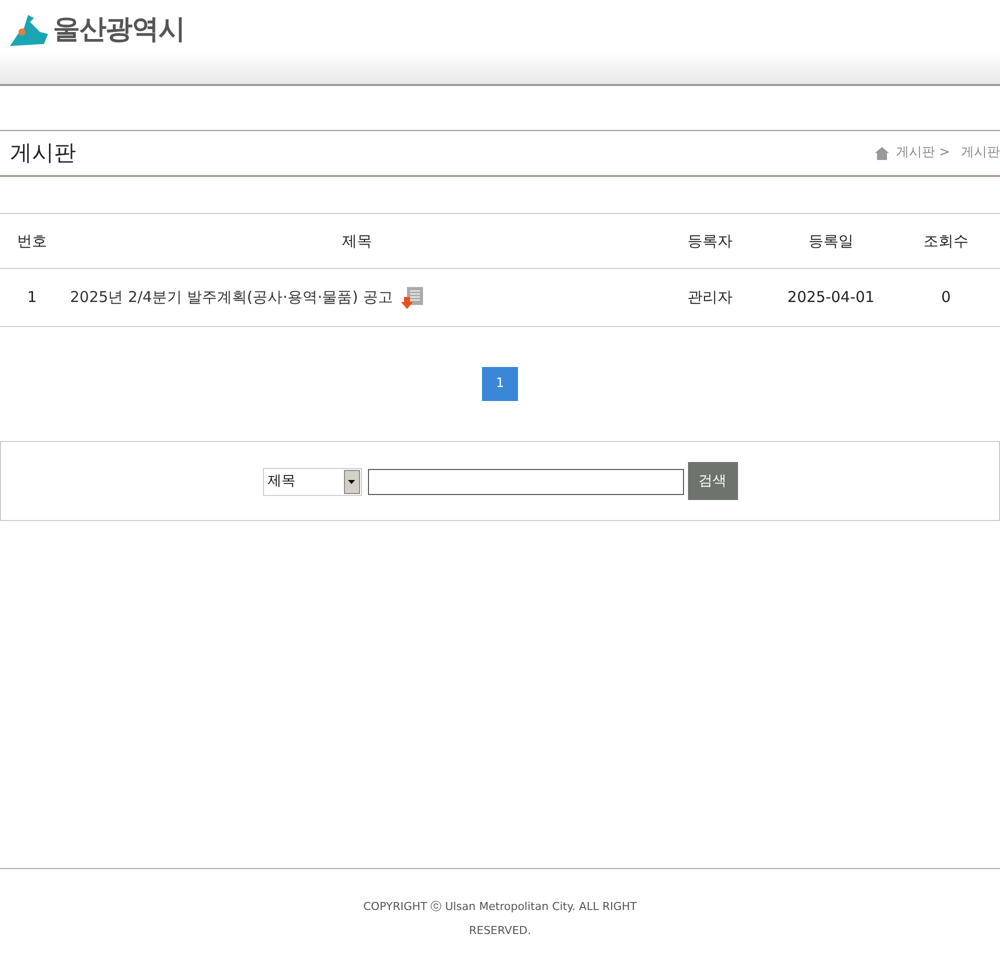  Describe the element at coordinates (831, 297) in the screenshot. I see `table-cell-text: 2025-04-01` at that location.